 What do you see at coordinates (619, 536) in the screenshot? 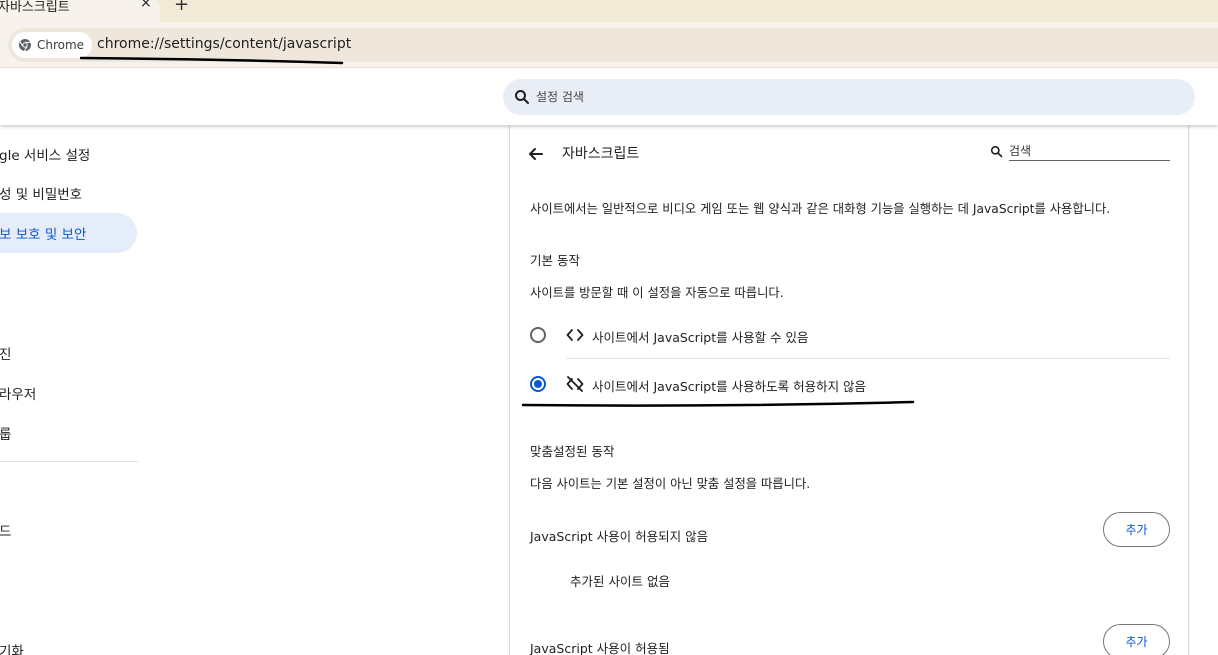
I see `blocked-list-title: JavaScript 사용이 허용되지 않음` at bounding box center [619, 536].